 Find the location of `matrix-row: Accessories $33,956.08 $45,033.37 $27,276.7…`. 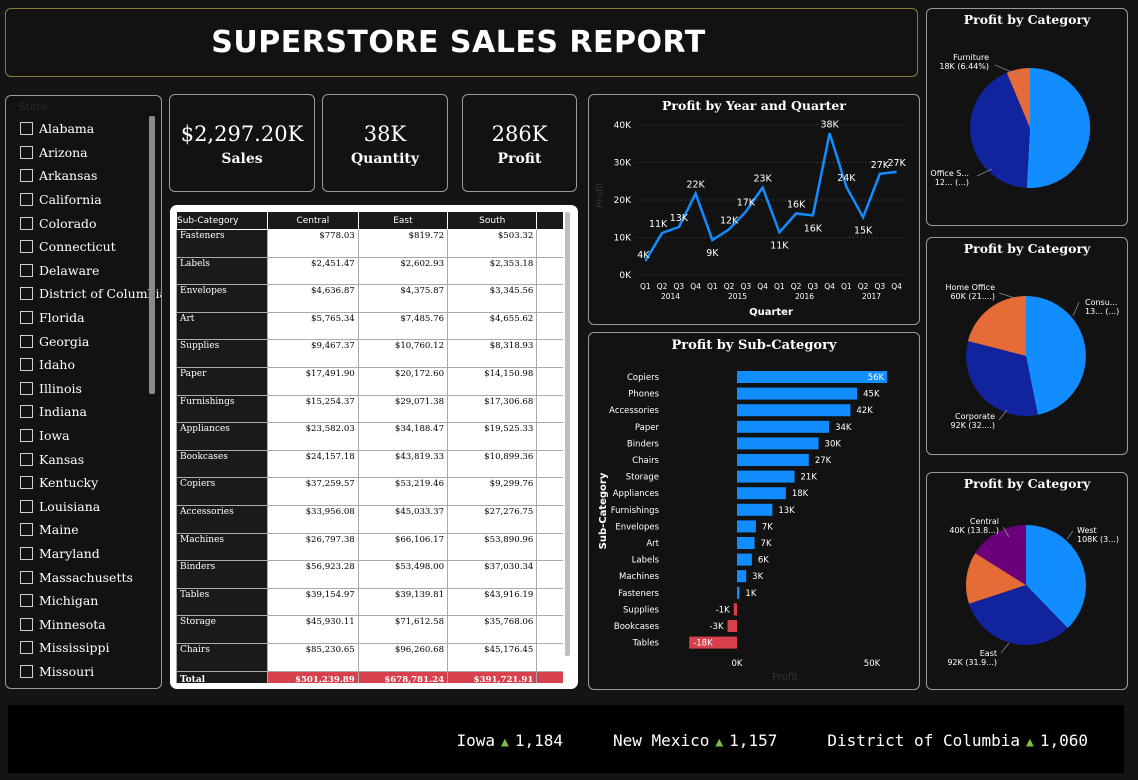

matrix-row: Accessories $33,956.08 $45,033.37 $27,276.7… is located at coordinates (369, 519).